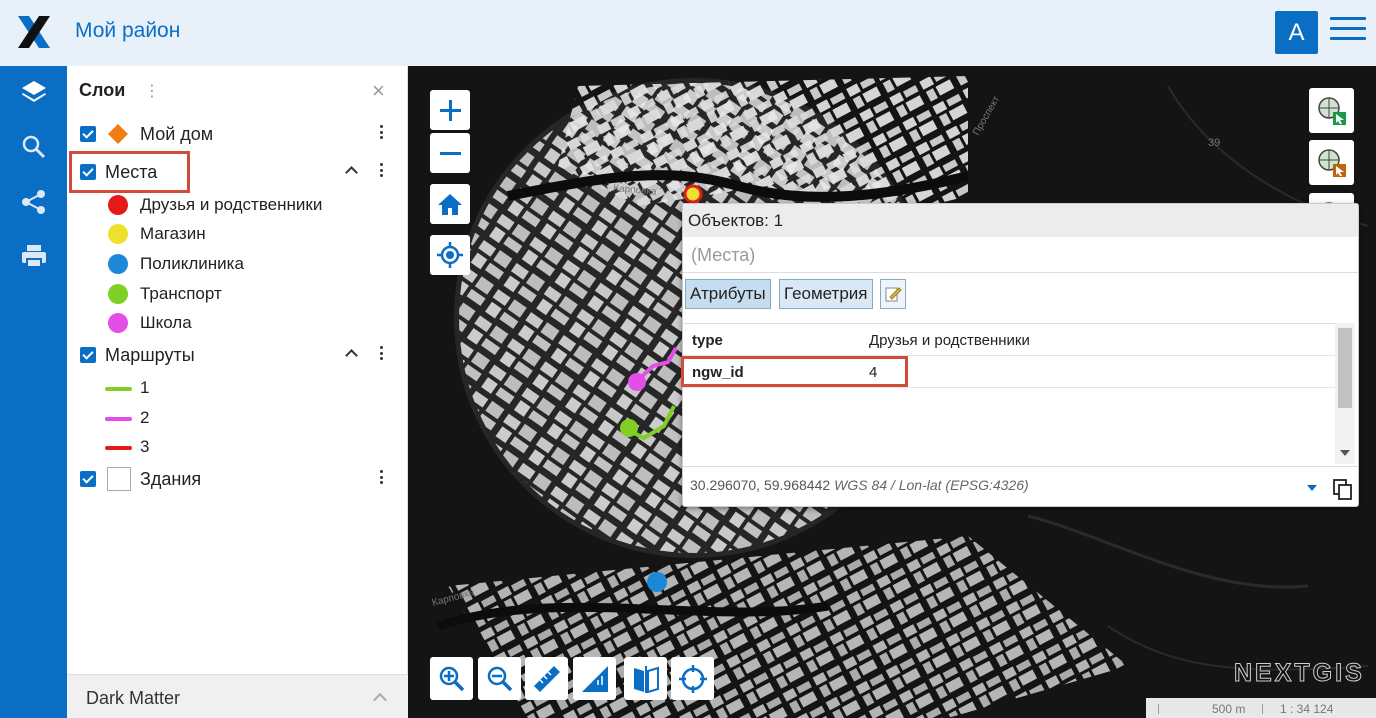 This screenshot has width=1376, height=718. What do you see at coordinates (145, 417) in the screenshot?
I see `legend-label: 2` at bounding box center [145, 417].